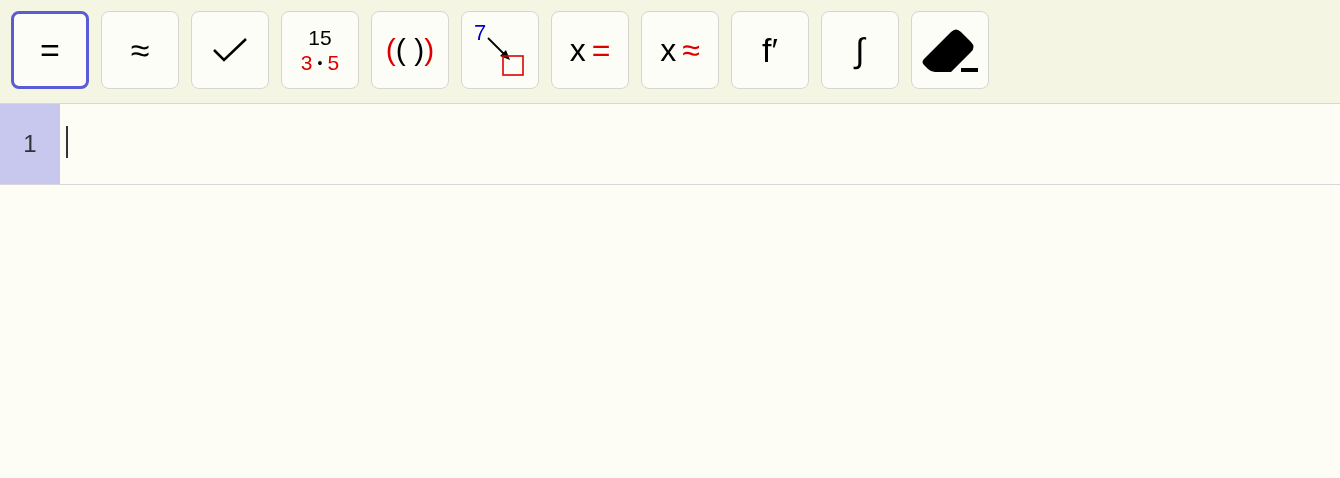 The height and width of the screenshot is (478, 1340). What do you see at coordinates (320, 50) in the screenshot?
I see `tool-button: 15 3 • 5` at bounding box center [320, 50].